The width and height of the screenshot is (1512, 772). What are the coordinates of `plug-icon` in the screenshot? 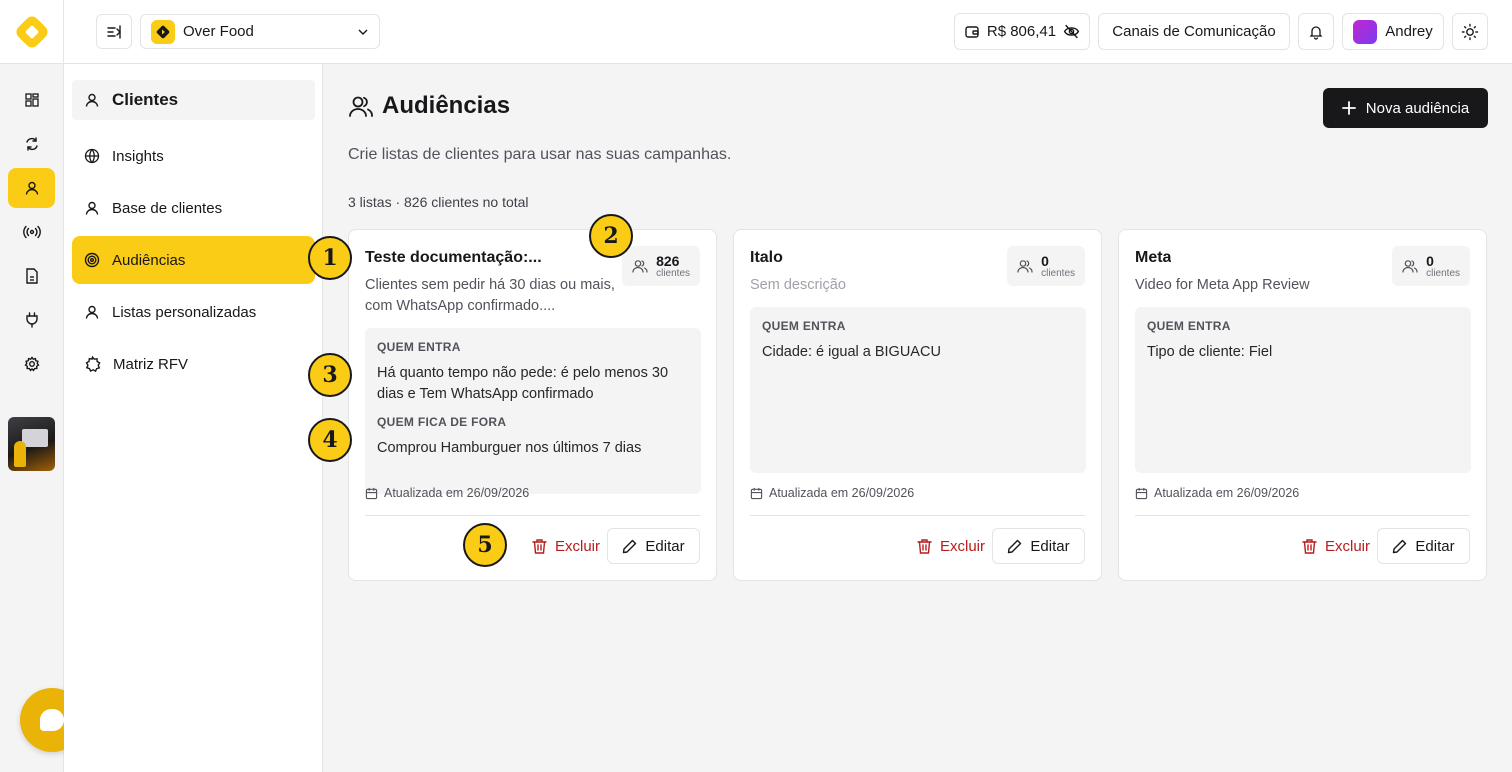 It's located at (31, 320).